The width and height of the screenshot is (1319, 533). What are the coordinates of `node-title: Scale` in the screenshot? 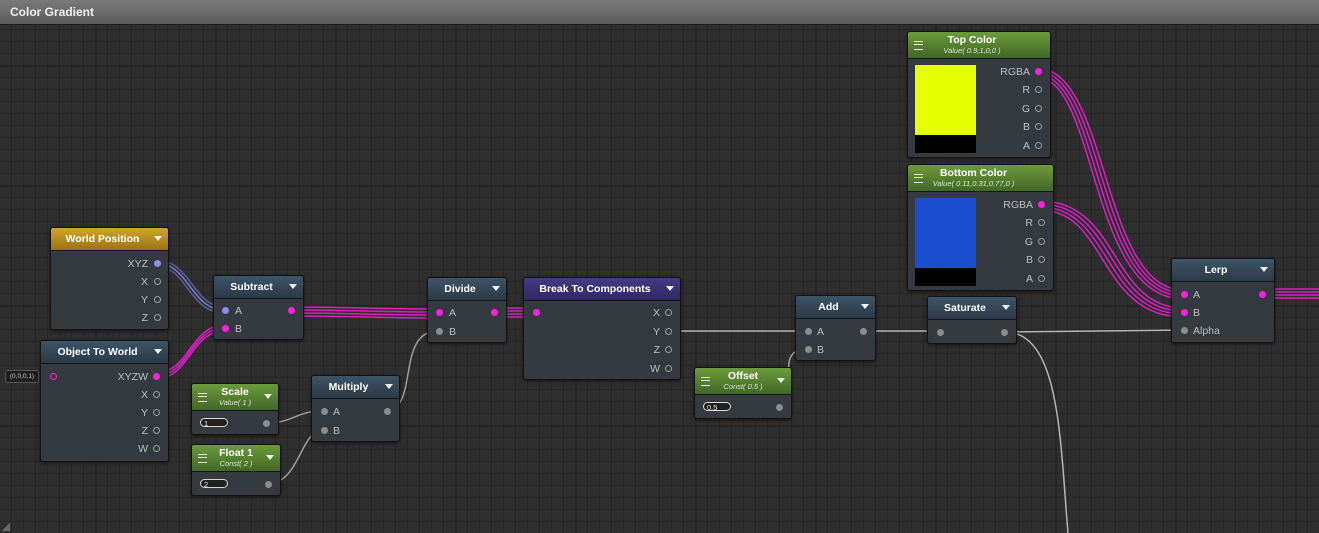 It's located at (235, 392).